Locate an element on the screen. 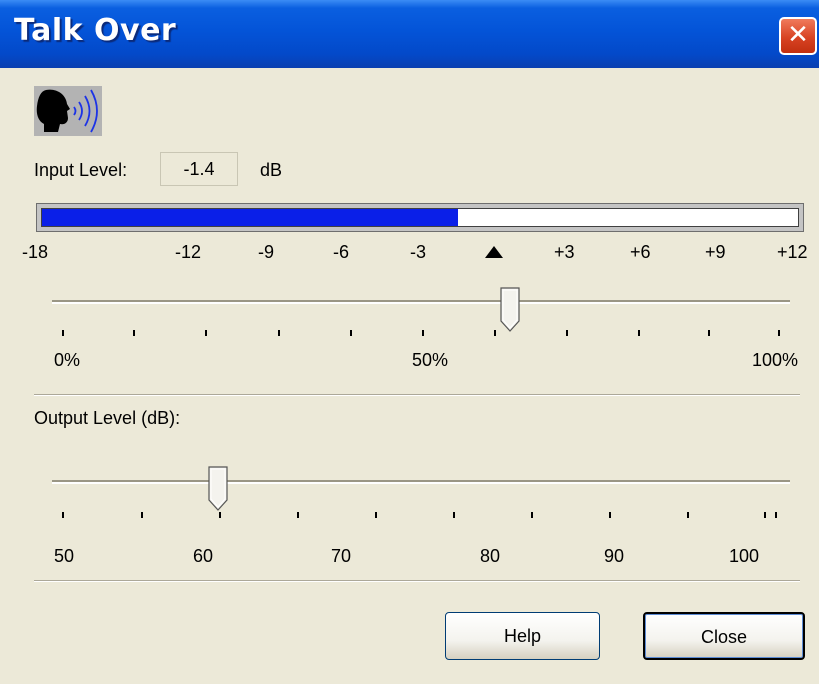 The height and width of the screenshot is (684, 819). input-level-label: Input Level: is located at coordinates (81, 170).